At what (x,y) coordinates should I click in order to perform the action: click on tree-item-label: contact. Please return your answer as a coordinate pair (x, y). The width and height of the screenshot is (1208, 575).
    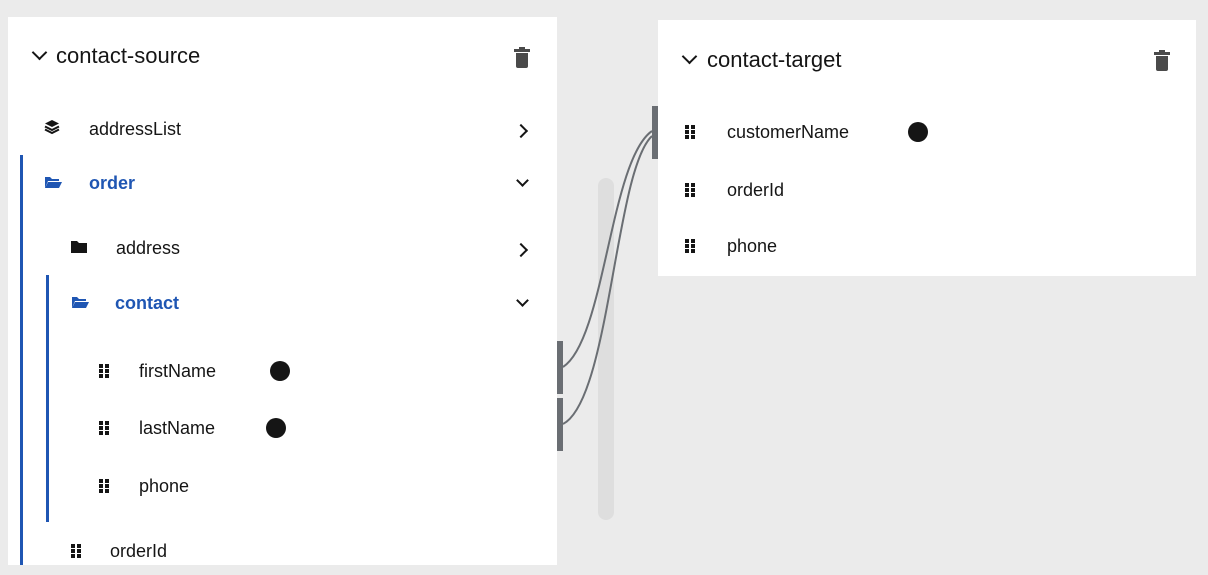
    Looking at the image, I should click on (147, 303).